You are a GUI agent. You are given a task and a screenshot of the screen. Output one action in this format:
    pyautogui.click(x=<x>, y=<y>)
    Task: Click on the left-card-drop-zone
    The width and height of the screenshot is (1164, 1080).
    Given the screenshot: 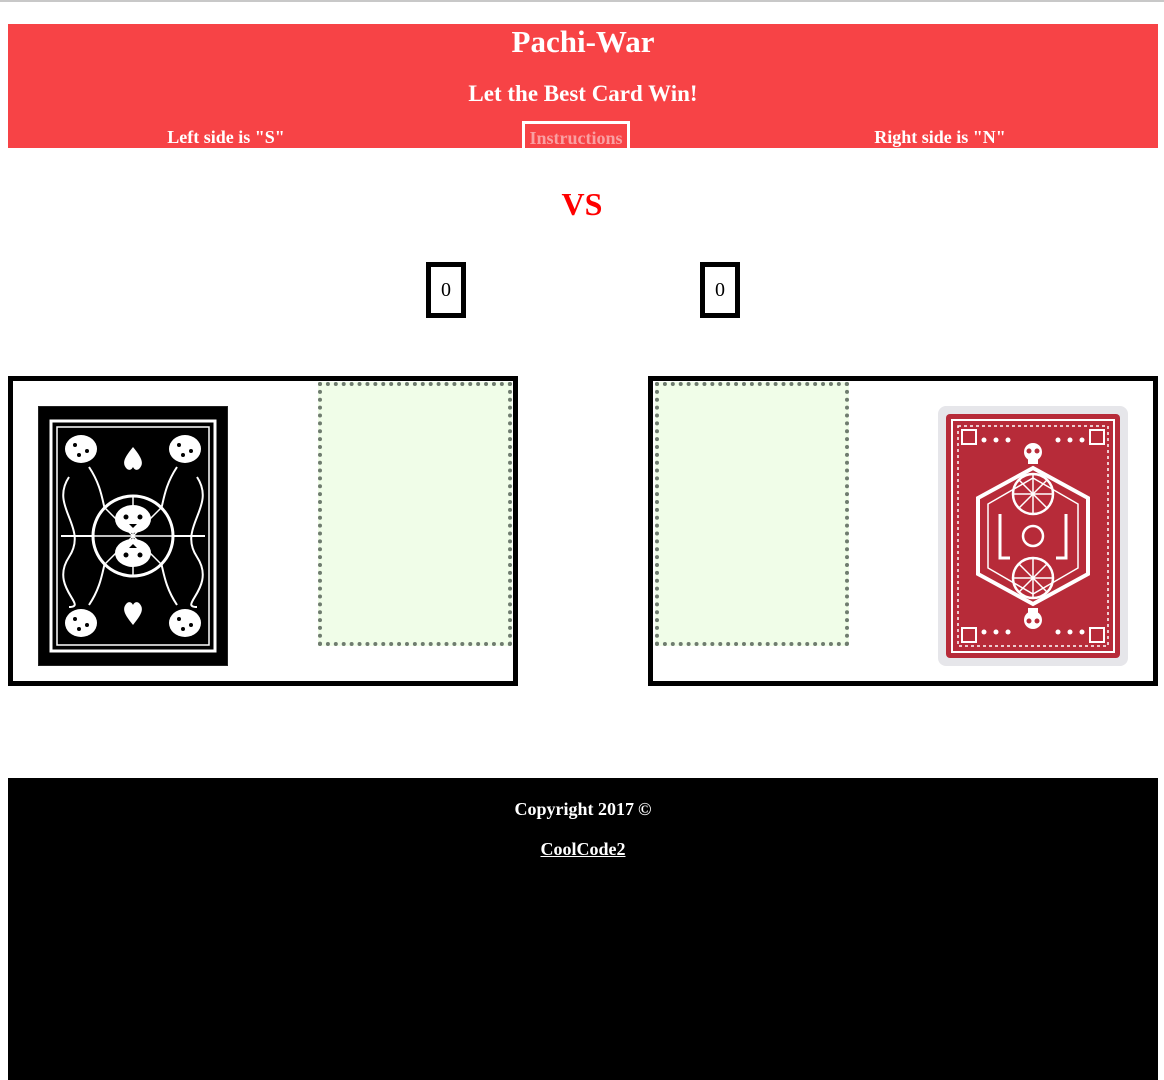 What is the action you would take?
    pyautogui.click(x=415, y=514)
    